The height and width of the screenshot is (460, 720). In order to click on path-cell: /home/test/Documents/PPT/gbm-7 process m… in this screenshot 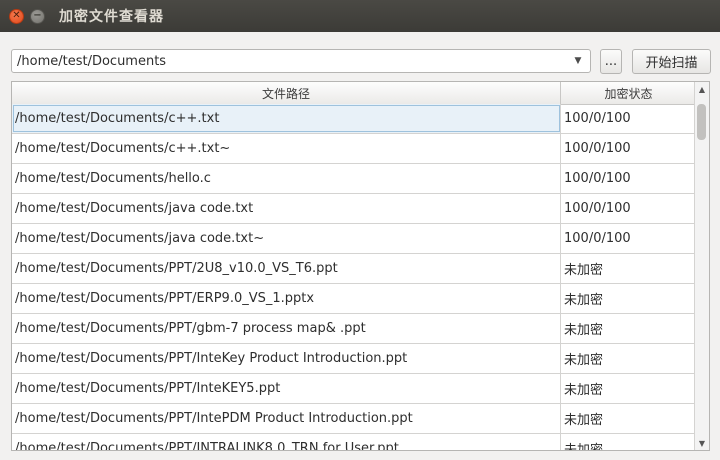, I will do `click(286, 328)`.